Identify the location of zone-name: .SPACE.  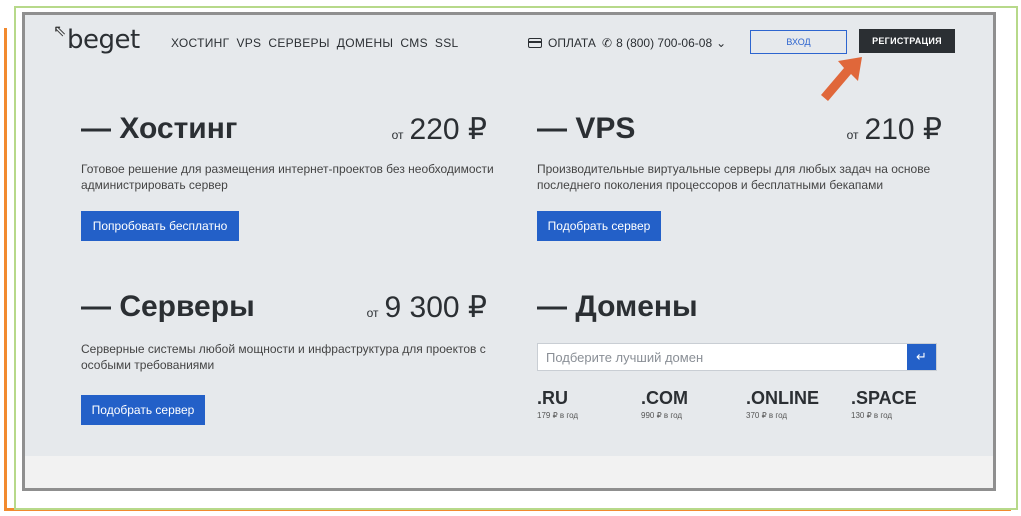
(884, 398).